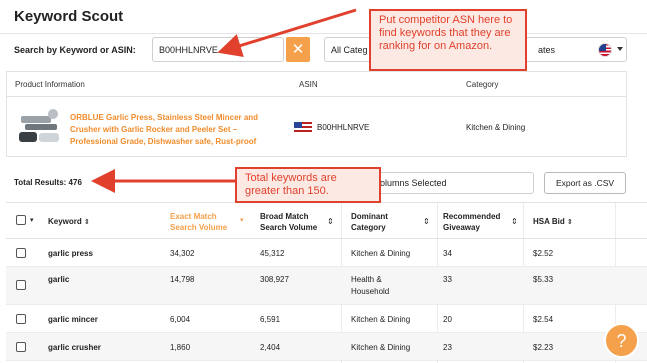  I want to click on annotation-callout: Total keywords are greater than 150., so click(308, 185).